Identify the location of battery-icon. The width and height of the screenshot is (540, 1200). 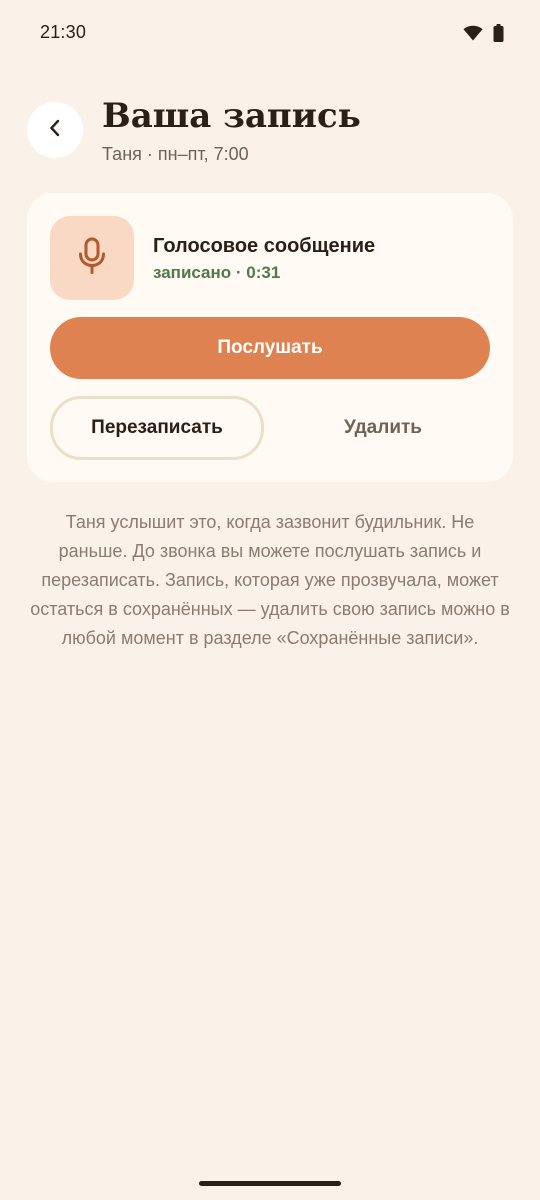
(498, 33).